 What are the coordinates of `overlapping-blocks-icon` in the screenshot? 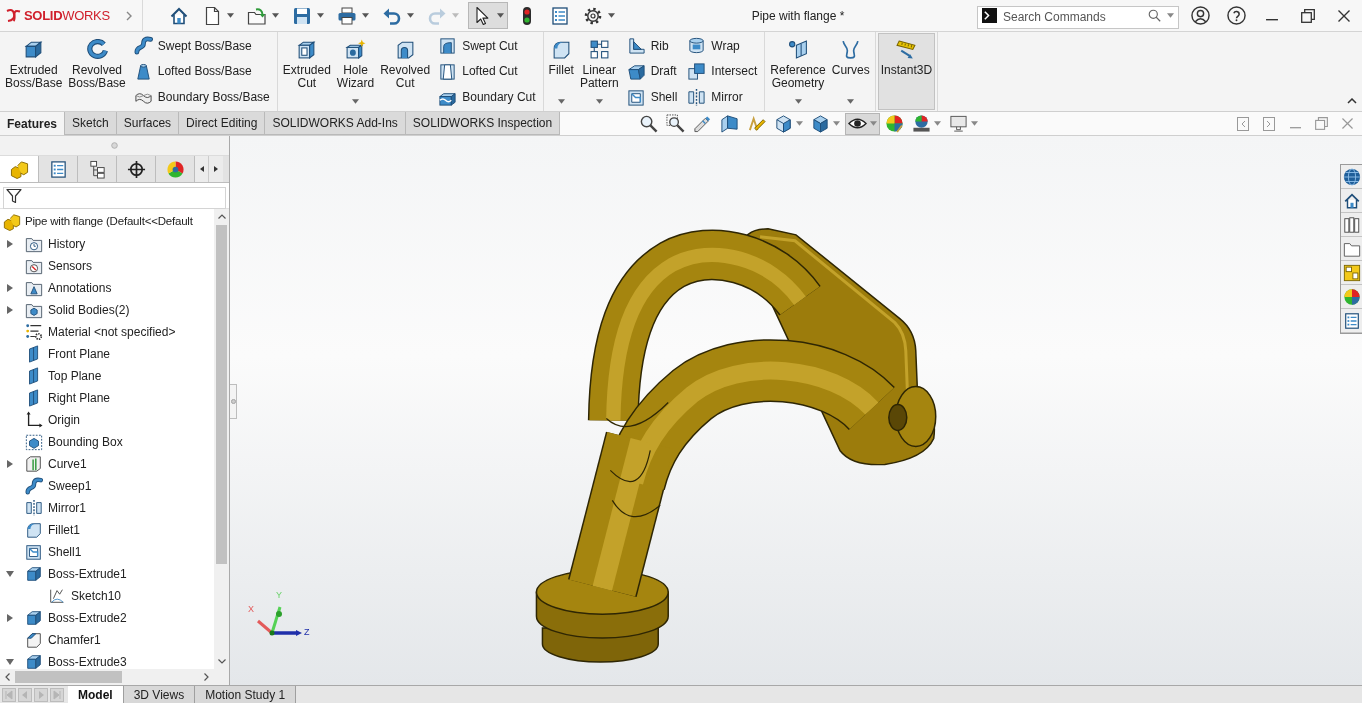 It's located at (697, 71).